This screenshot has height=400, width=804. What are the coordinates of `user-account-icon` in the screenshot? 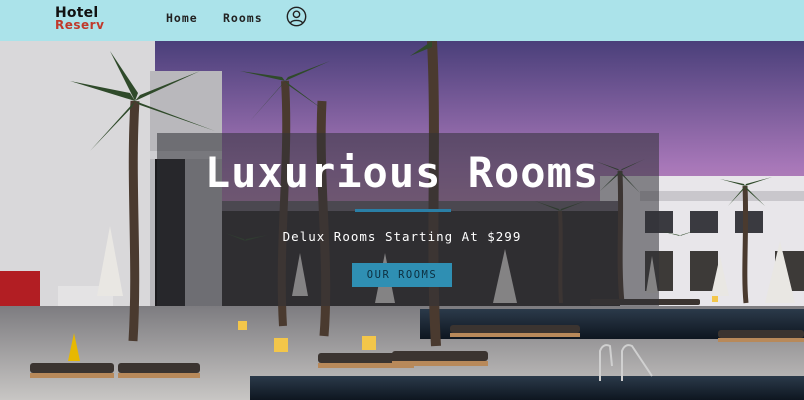 It's located at (296, 16).